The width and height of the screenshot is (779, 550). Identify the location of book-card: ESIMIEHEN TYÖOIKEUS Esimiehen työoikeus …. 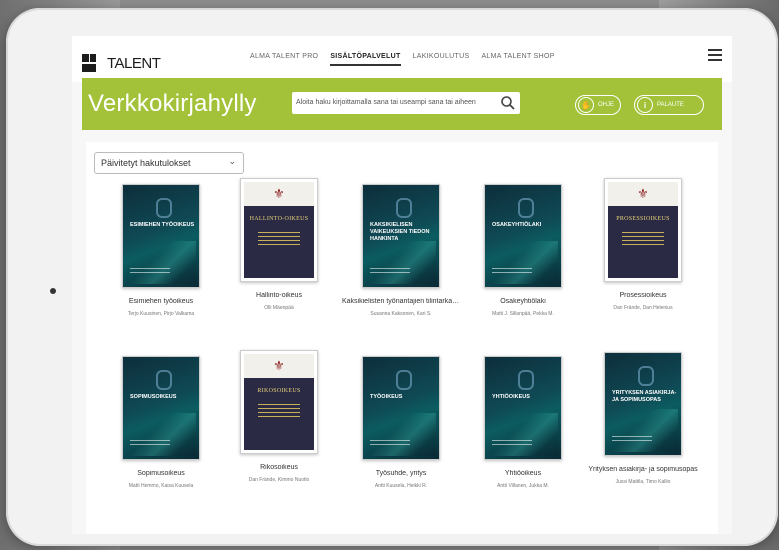
(161, 250).